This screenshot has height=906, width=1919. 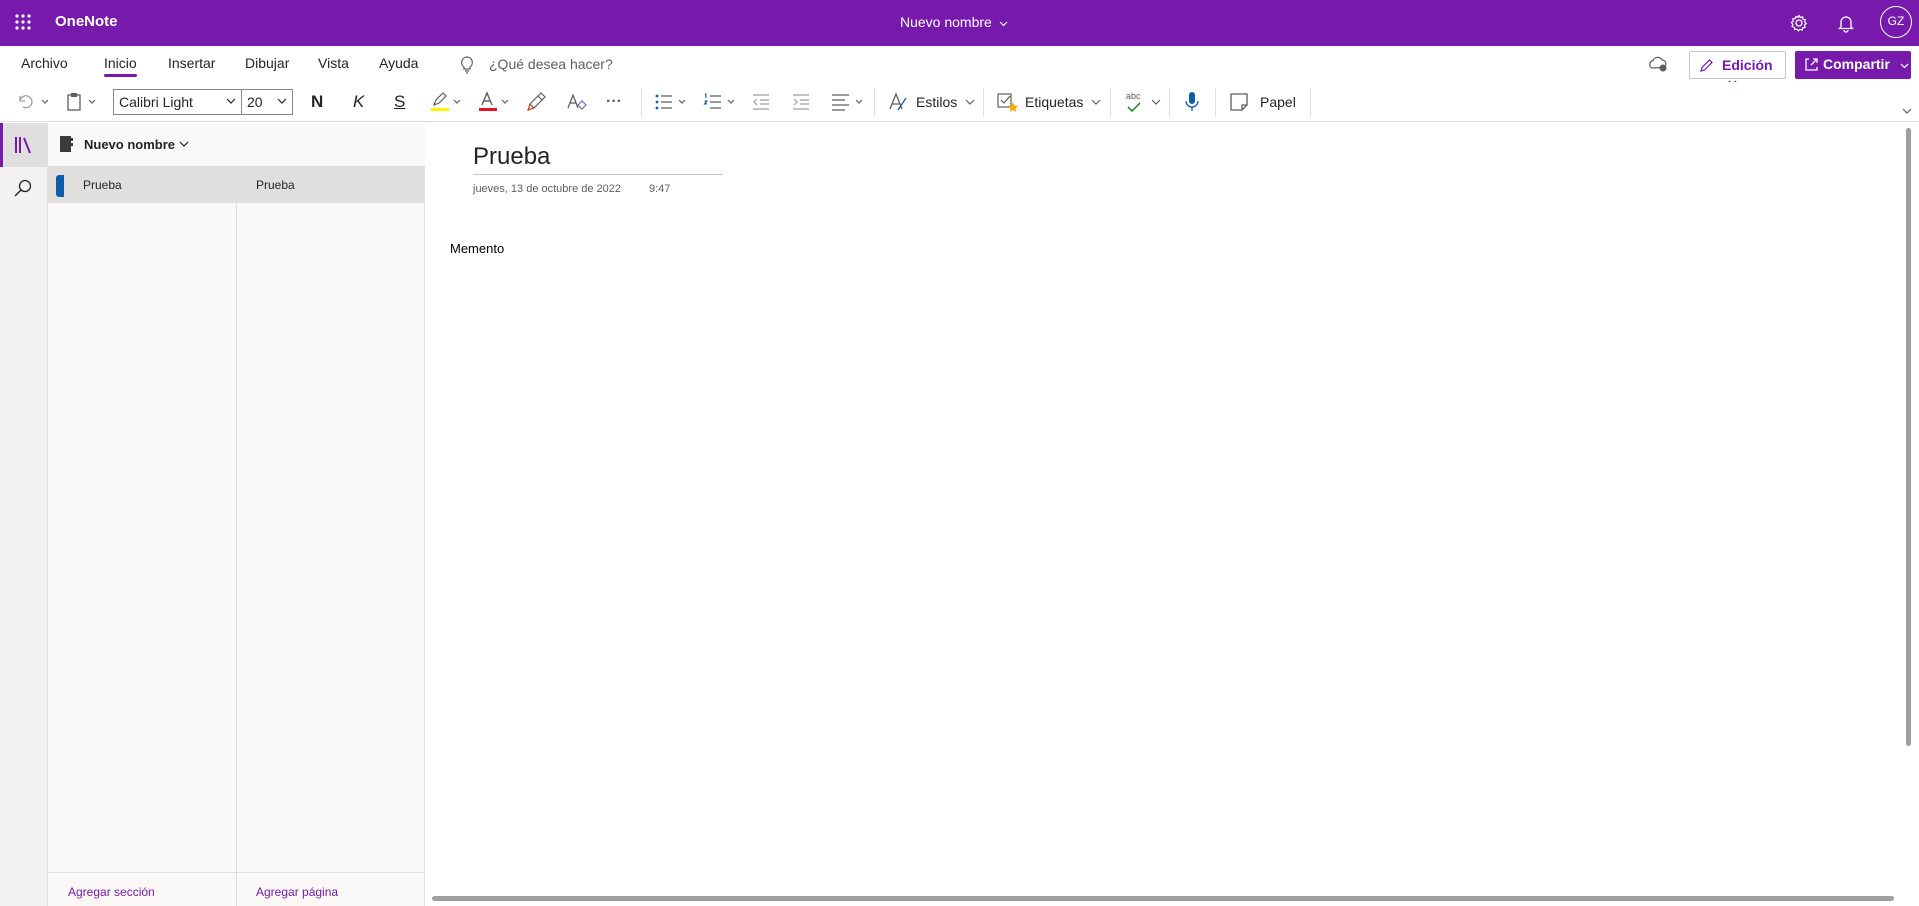 I want to click on clear-formatting-icon, so click(x=577, y=102).